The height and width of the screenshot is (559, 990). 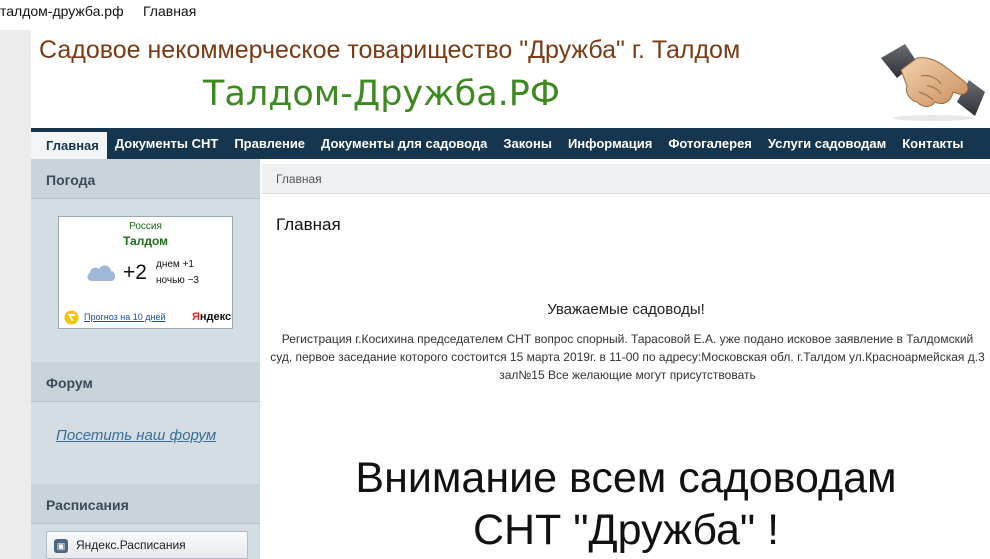 What do you see at coordinates (145, 226) in the screenshot?
I see `weather-country: Россия` at bounding box center [145, 226].